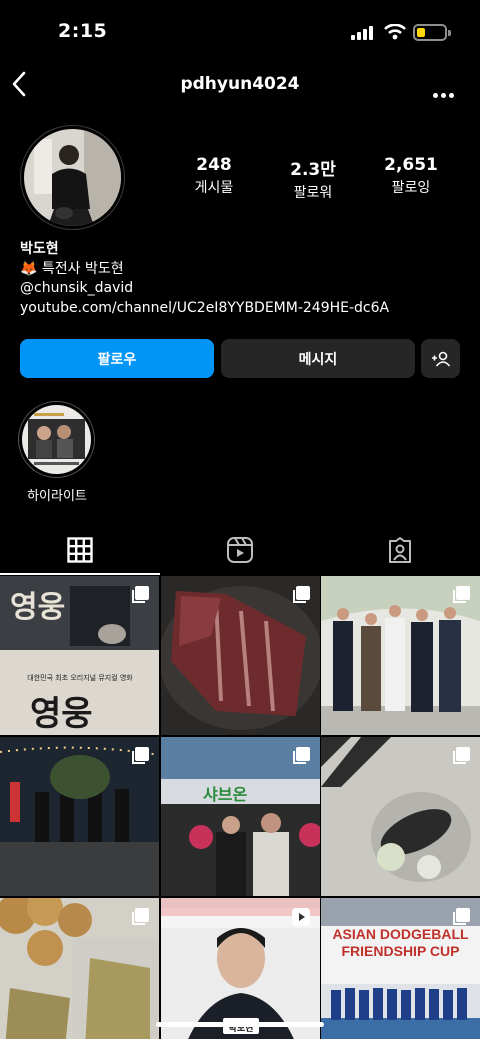 Image resolution: width=480 pixels, height=1039 pixels. Describe the element at coordinates (400, 942) in the screenshot. I see `event-banner-text: ASIAN DODGEBALL FRIENDSHIP CUP` at that location.